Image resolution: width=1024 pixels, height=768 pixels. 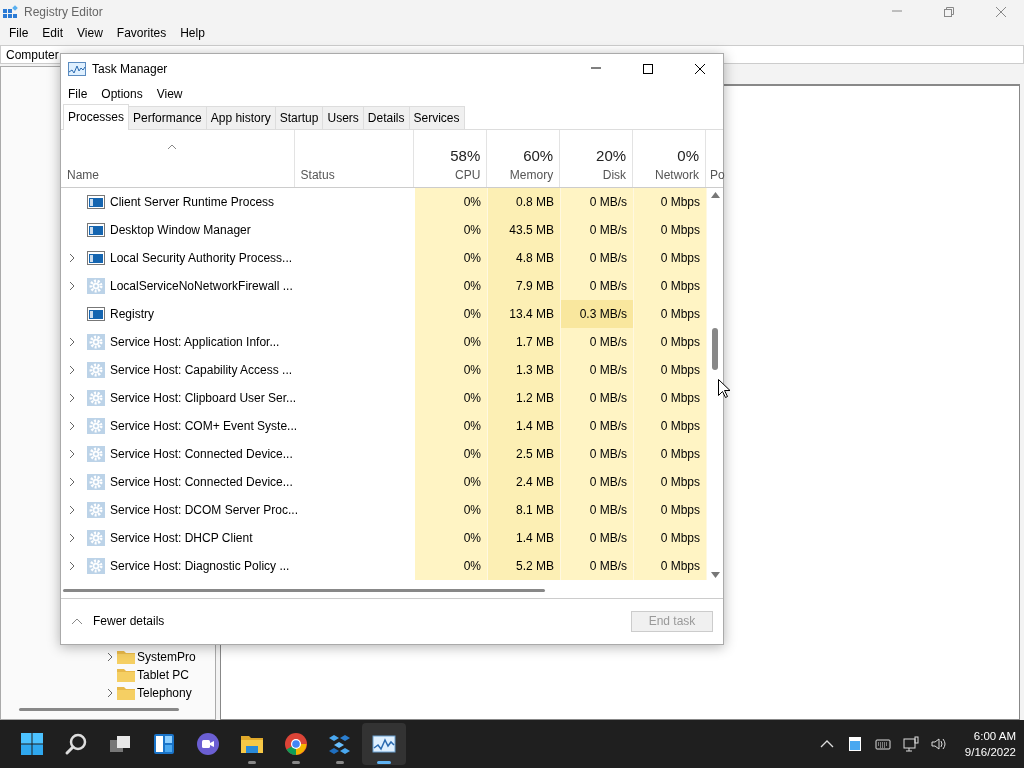 What do you see at coordinates (217, 313) in the screenshot?
I see `process-name: Registry` at bounding box center [217, 313].